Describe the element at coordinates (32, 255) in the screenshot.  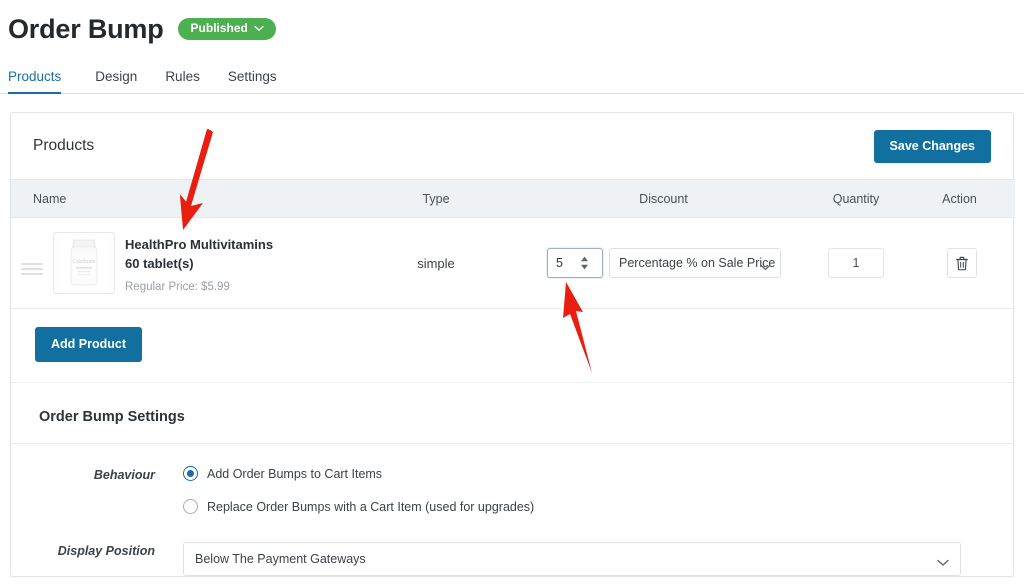
I see `drag-handle-icon` at that location.